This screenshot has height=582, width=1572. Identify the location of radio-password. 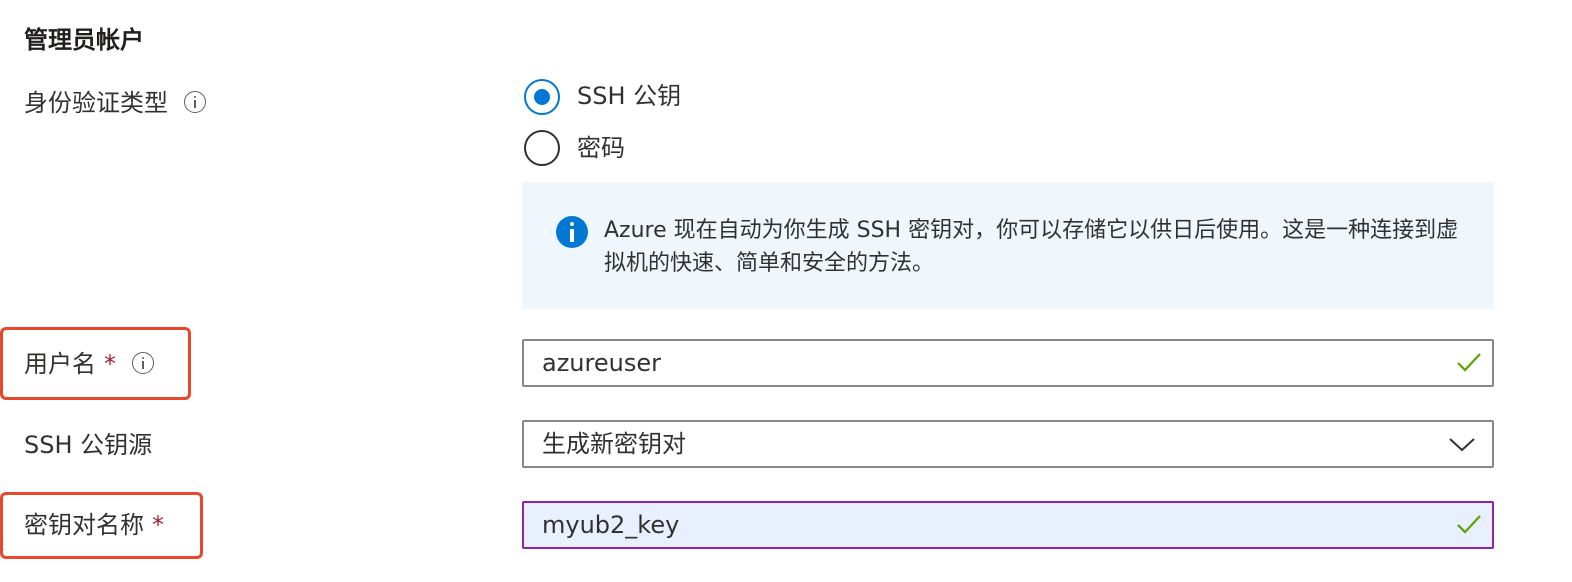
(542, 148).